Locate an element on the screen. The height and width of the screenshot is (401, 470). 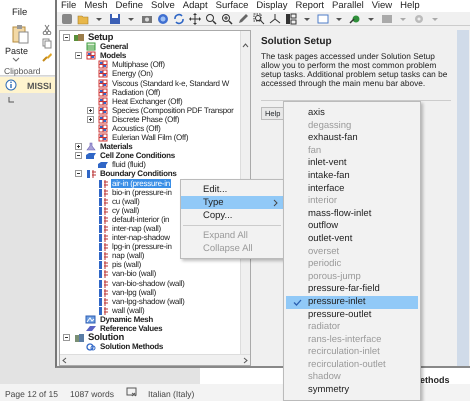
group-label: Clipboard is located at coordinates (22, 71).